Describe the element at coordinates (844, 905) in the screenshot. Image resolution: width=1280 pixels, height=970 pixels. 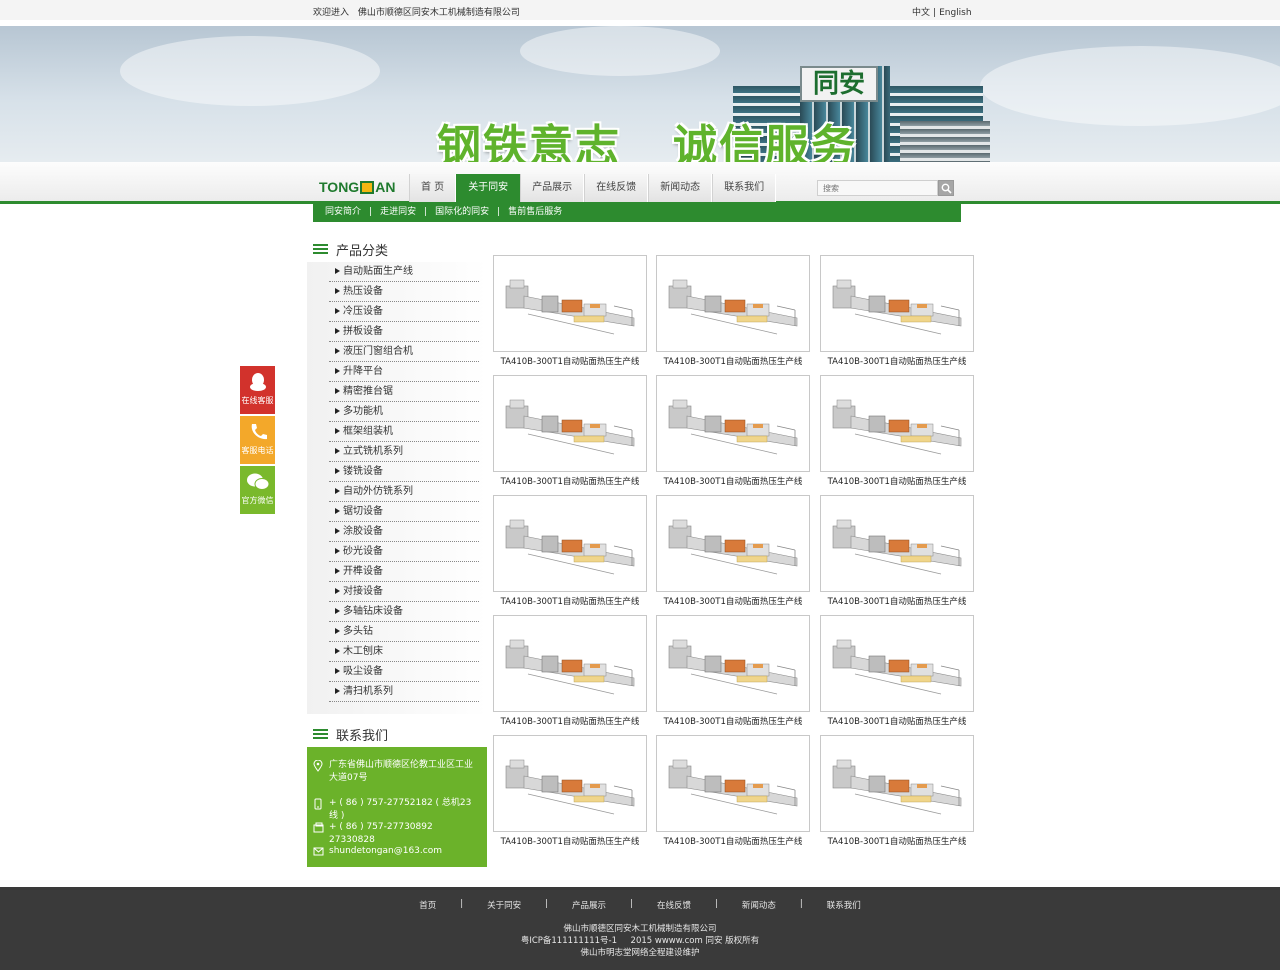
I see `footer-link: 联系我们` at that location.